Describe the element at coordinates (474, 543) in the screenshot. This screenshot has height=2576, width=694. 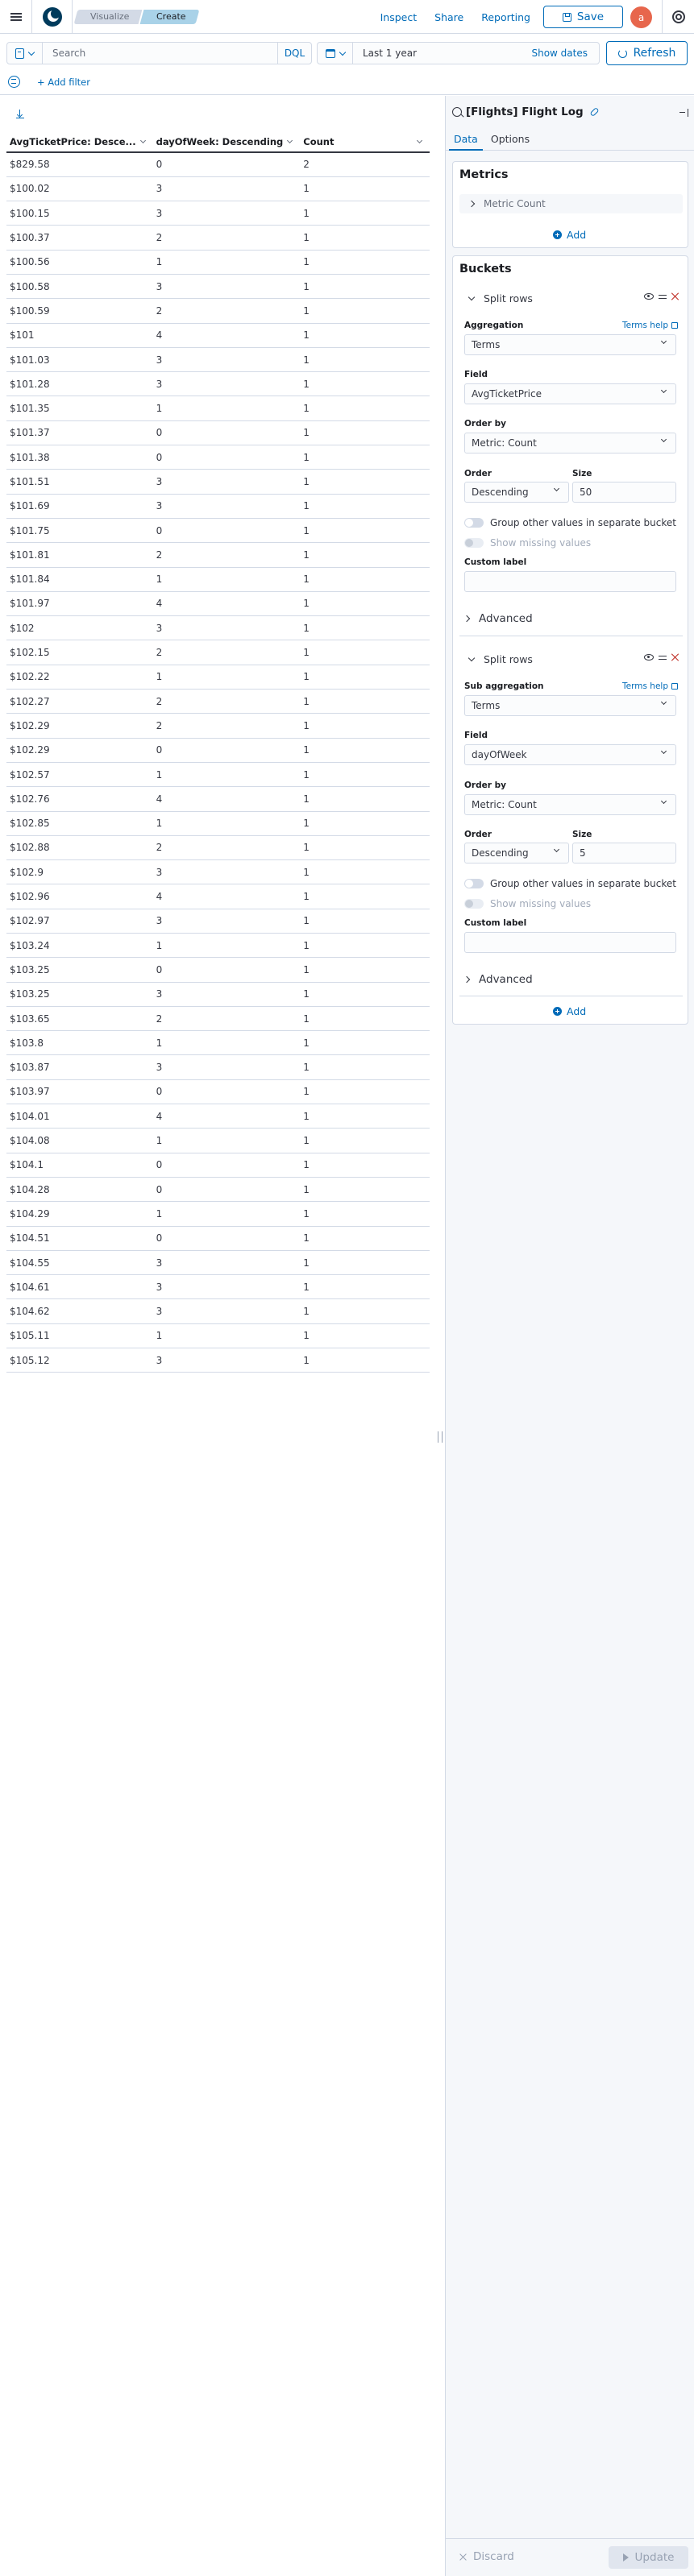
I see `show-missing-switch` at that location.